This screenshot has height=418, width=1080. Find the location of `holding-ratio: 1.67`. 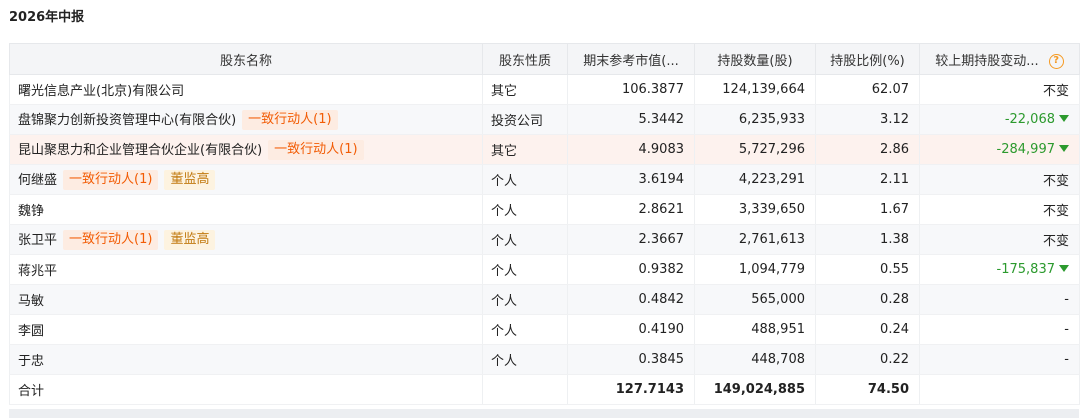

holding-ratio: 1.67 is located at coordinates (867, 209).